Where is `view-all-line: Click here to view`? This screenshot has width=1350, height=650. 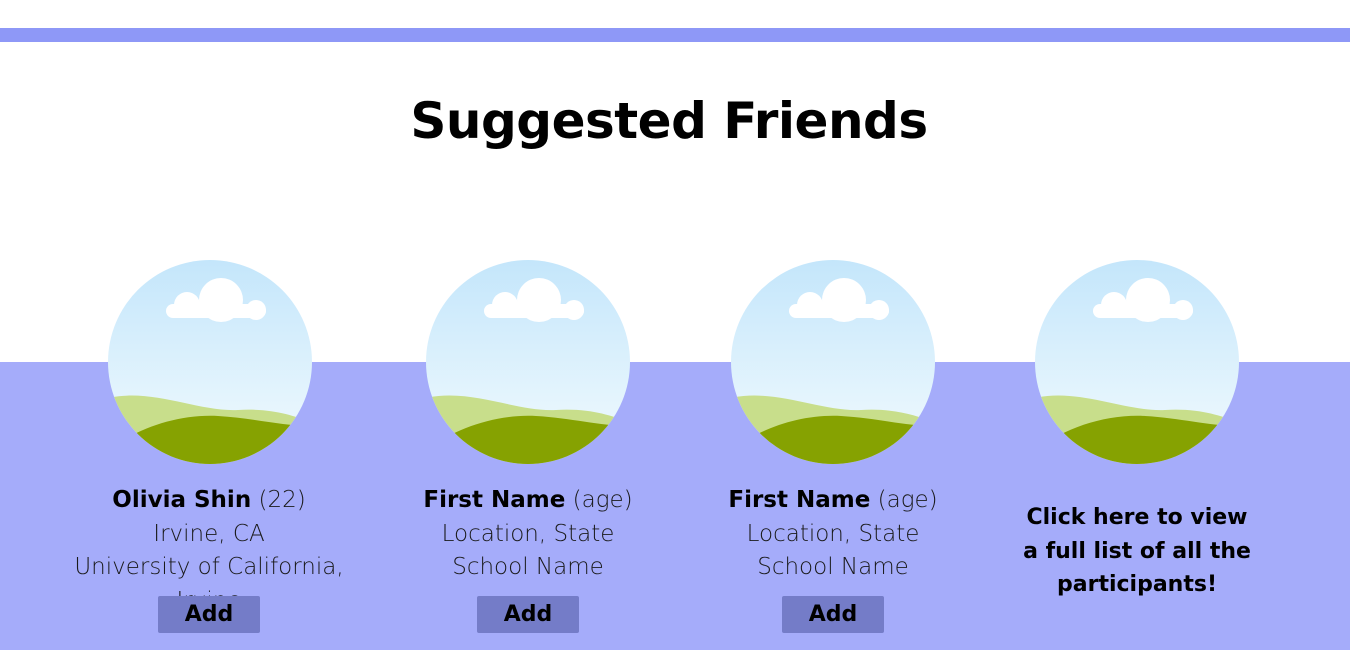 view-all-line: Click here to view is located at coordinates (1137, 517).